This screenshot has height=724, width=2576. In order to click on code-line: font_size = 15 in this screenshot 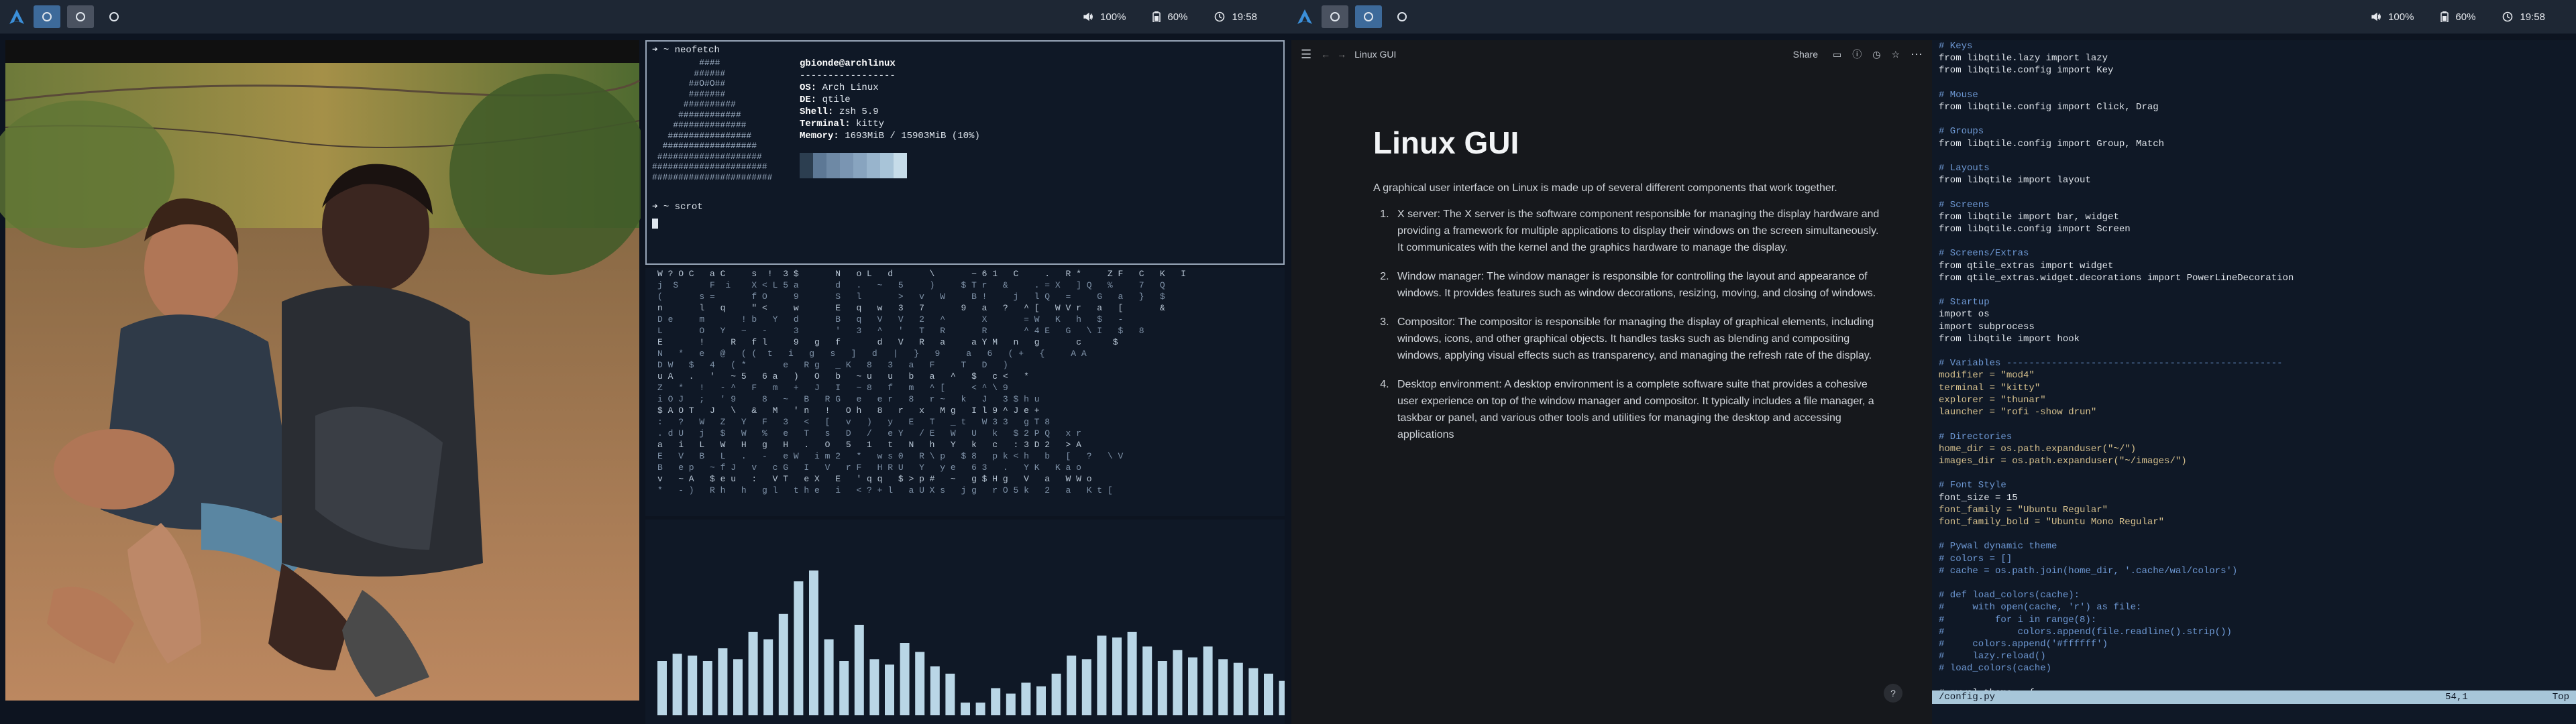, I will do `click(2254, 498)`.